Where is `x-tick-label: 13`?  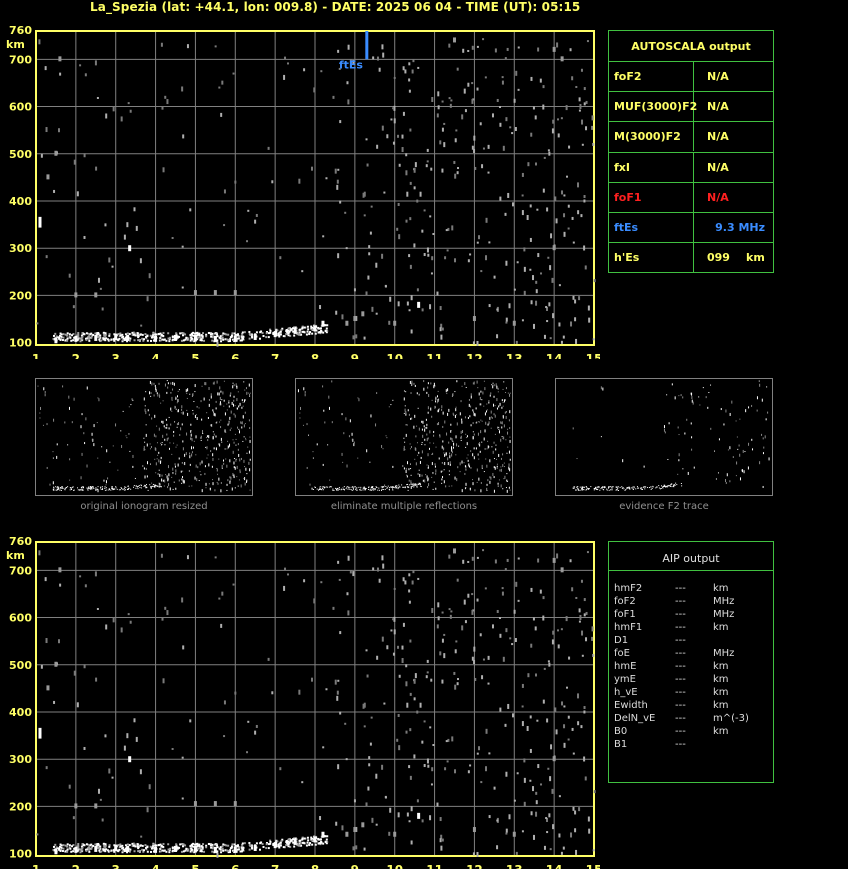
x-tick-label: 13 is located at coordinates (514, 355).